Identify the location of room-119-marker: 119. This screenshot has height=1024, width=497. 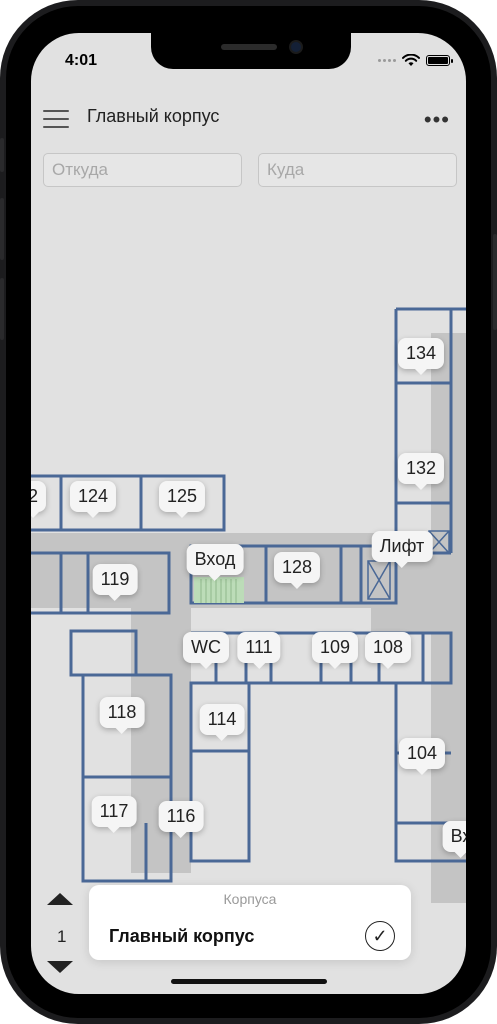
(115, 582).